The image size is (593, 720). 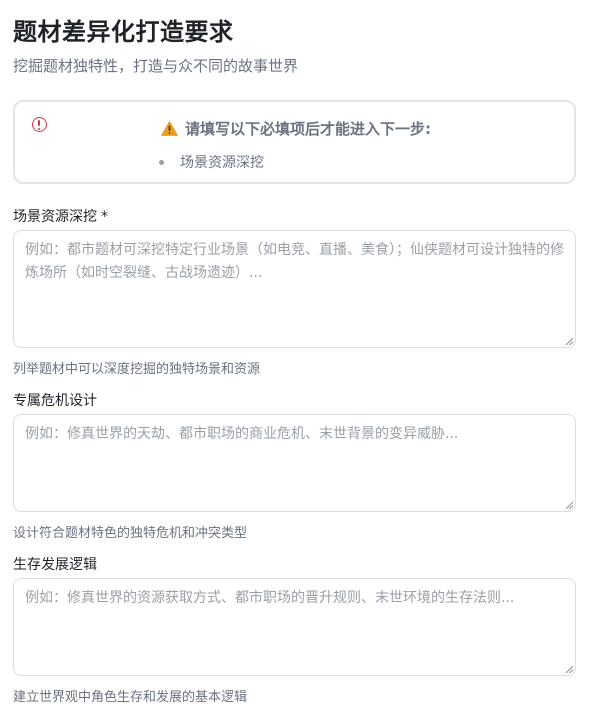 What do you see at coordinates (130, 533) in the screenshot?
I see `crisis-design-help: 设计符合题材特色的独特危机和冲突类型` at bounding box center [130, 533].